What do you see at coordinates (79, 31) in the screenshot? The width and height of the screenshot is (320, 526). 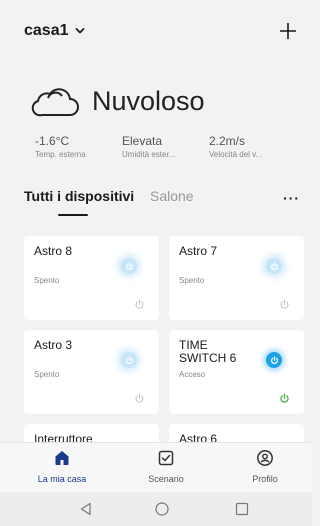 I see `chevron-down-icon` at bounding box center [79, 31].